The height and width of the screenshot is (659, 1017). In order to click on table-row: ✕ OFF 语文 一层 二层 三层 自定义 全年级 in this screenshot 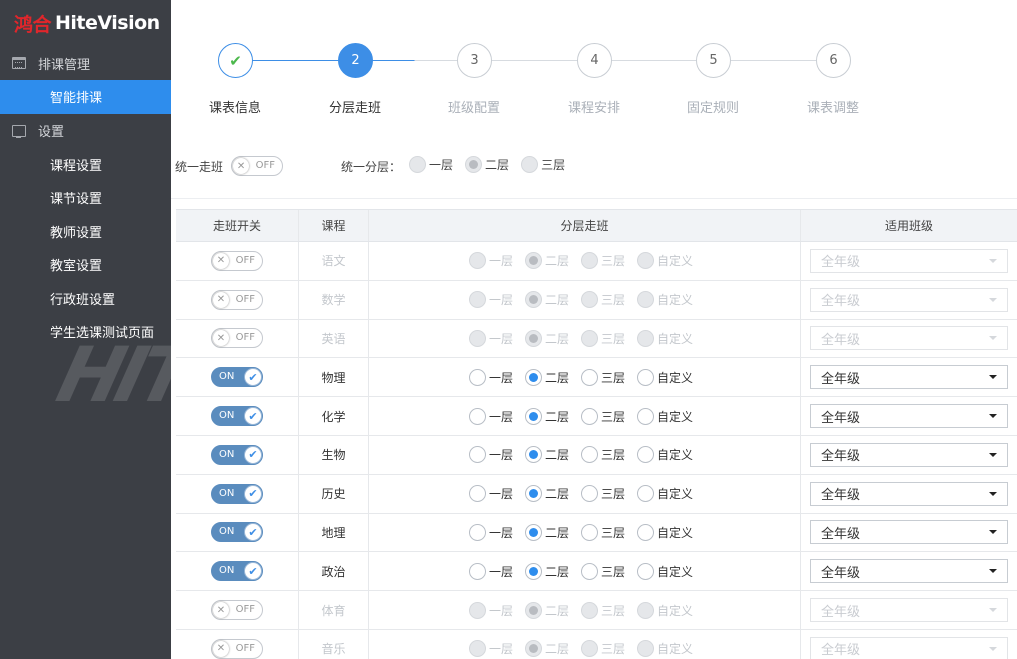, I will do `click(596, 261)`.